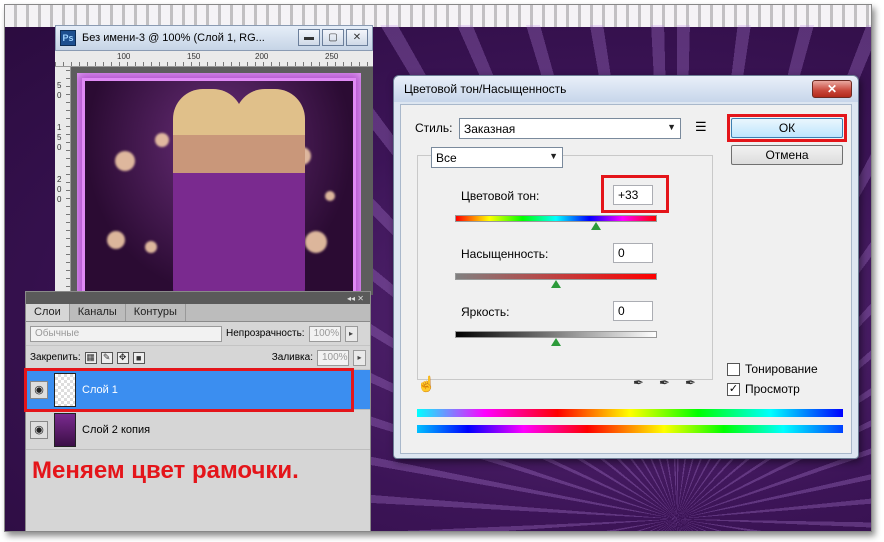  I want to click on hand-tool-icon: ☝, so click(426, 384).